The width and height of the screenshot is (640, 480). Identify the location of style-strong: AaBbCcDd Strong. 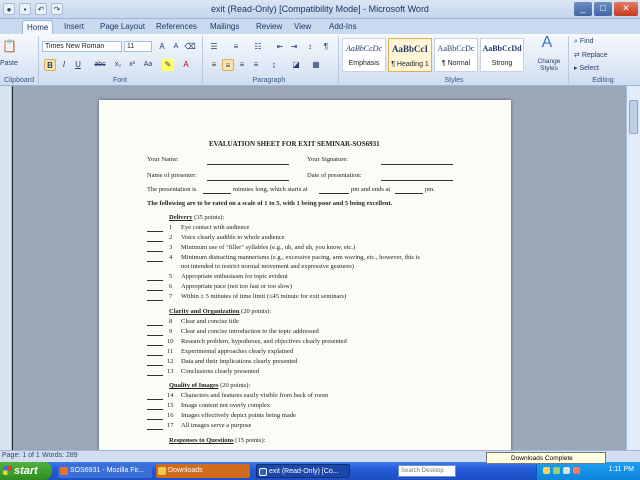
(502, 55).